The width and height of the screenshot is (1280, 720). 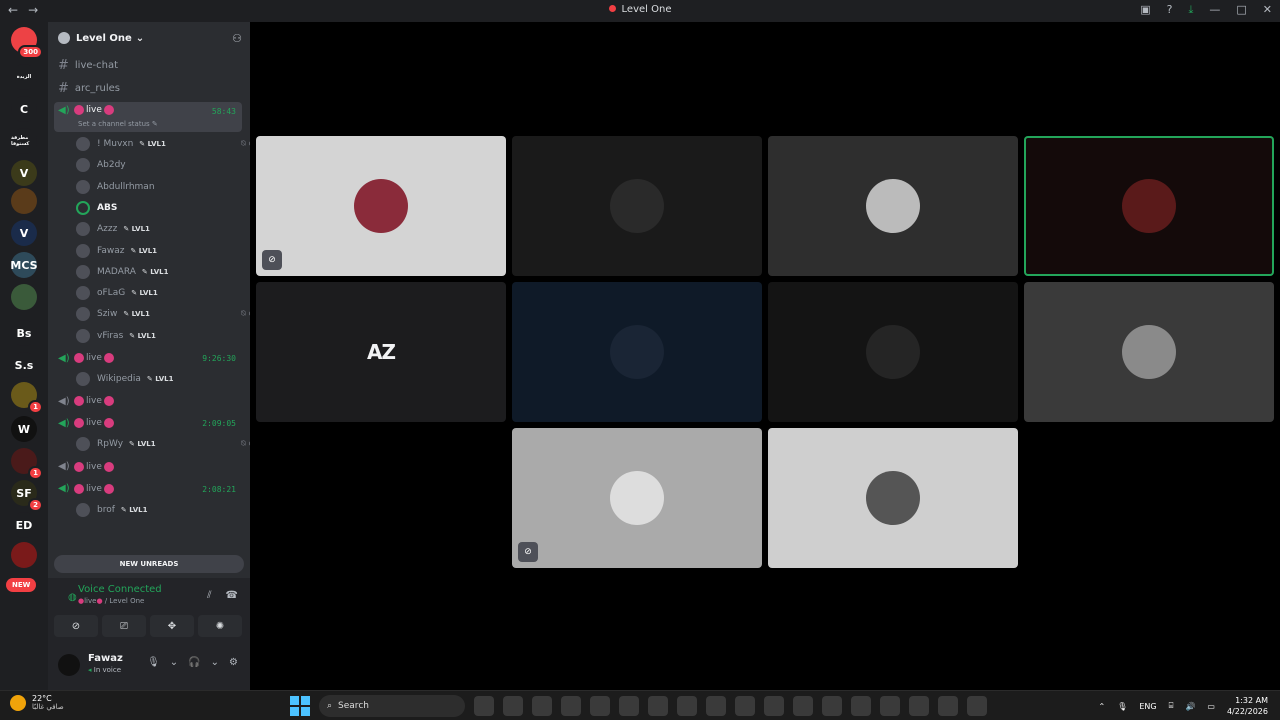 What do you see at coordinates (890, 706) in the screenshot?
I see `orange-app-icon` at bounding box center [890, 706].